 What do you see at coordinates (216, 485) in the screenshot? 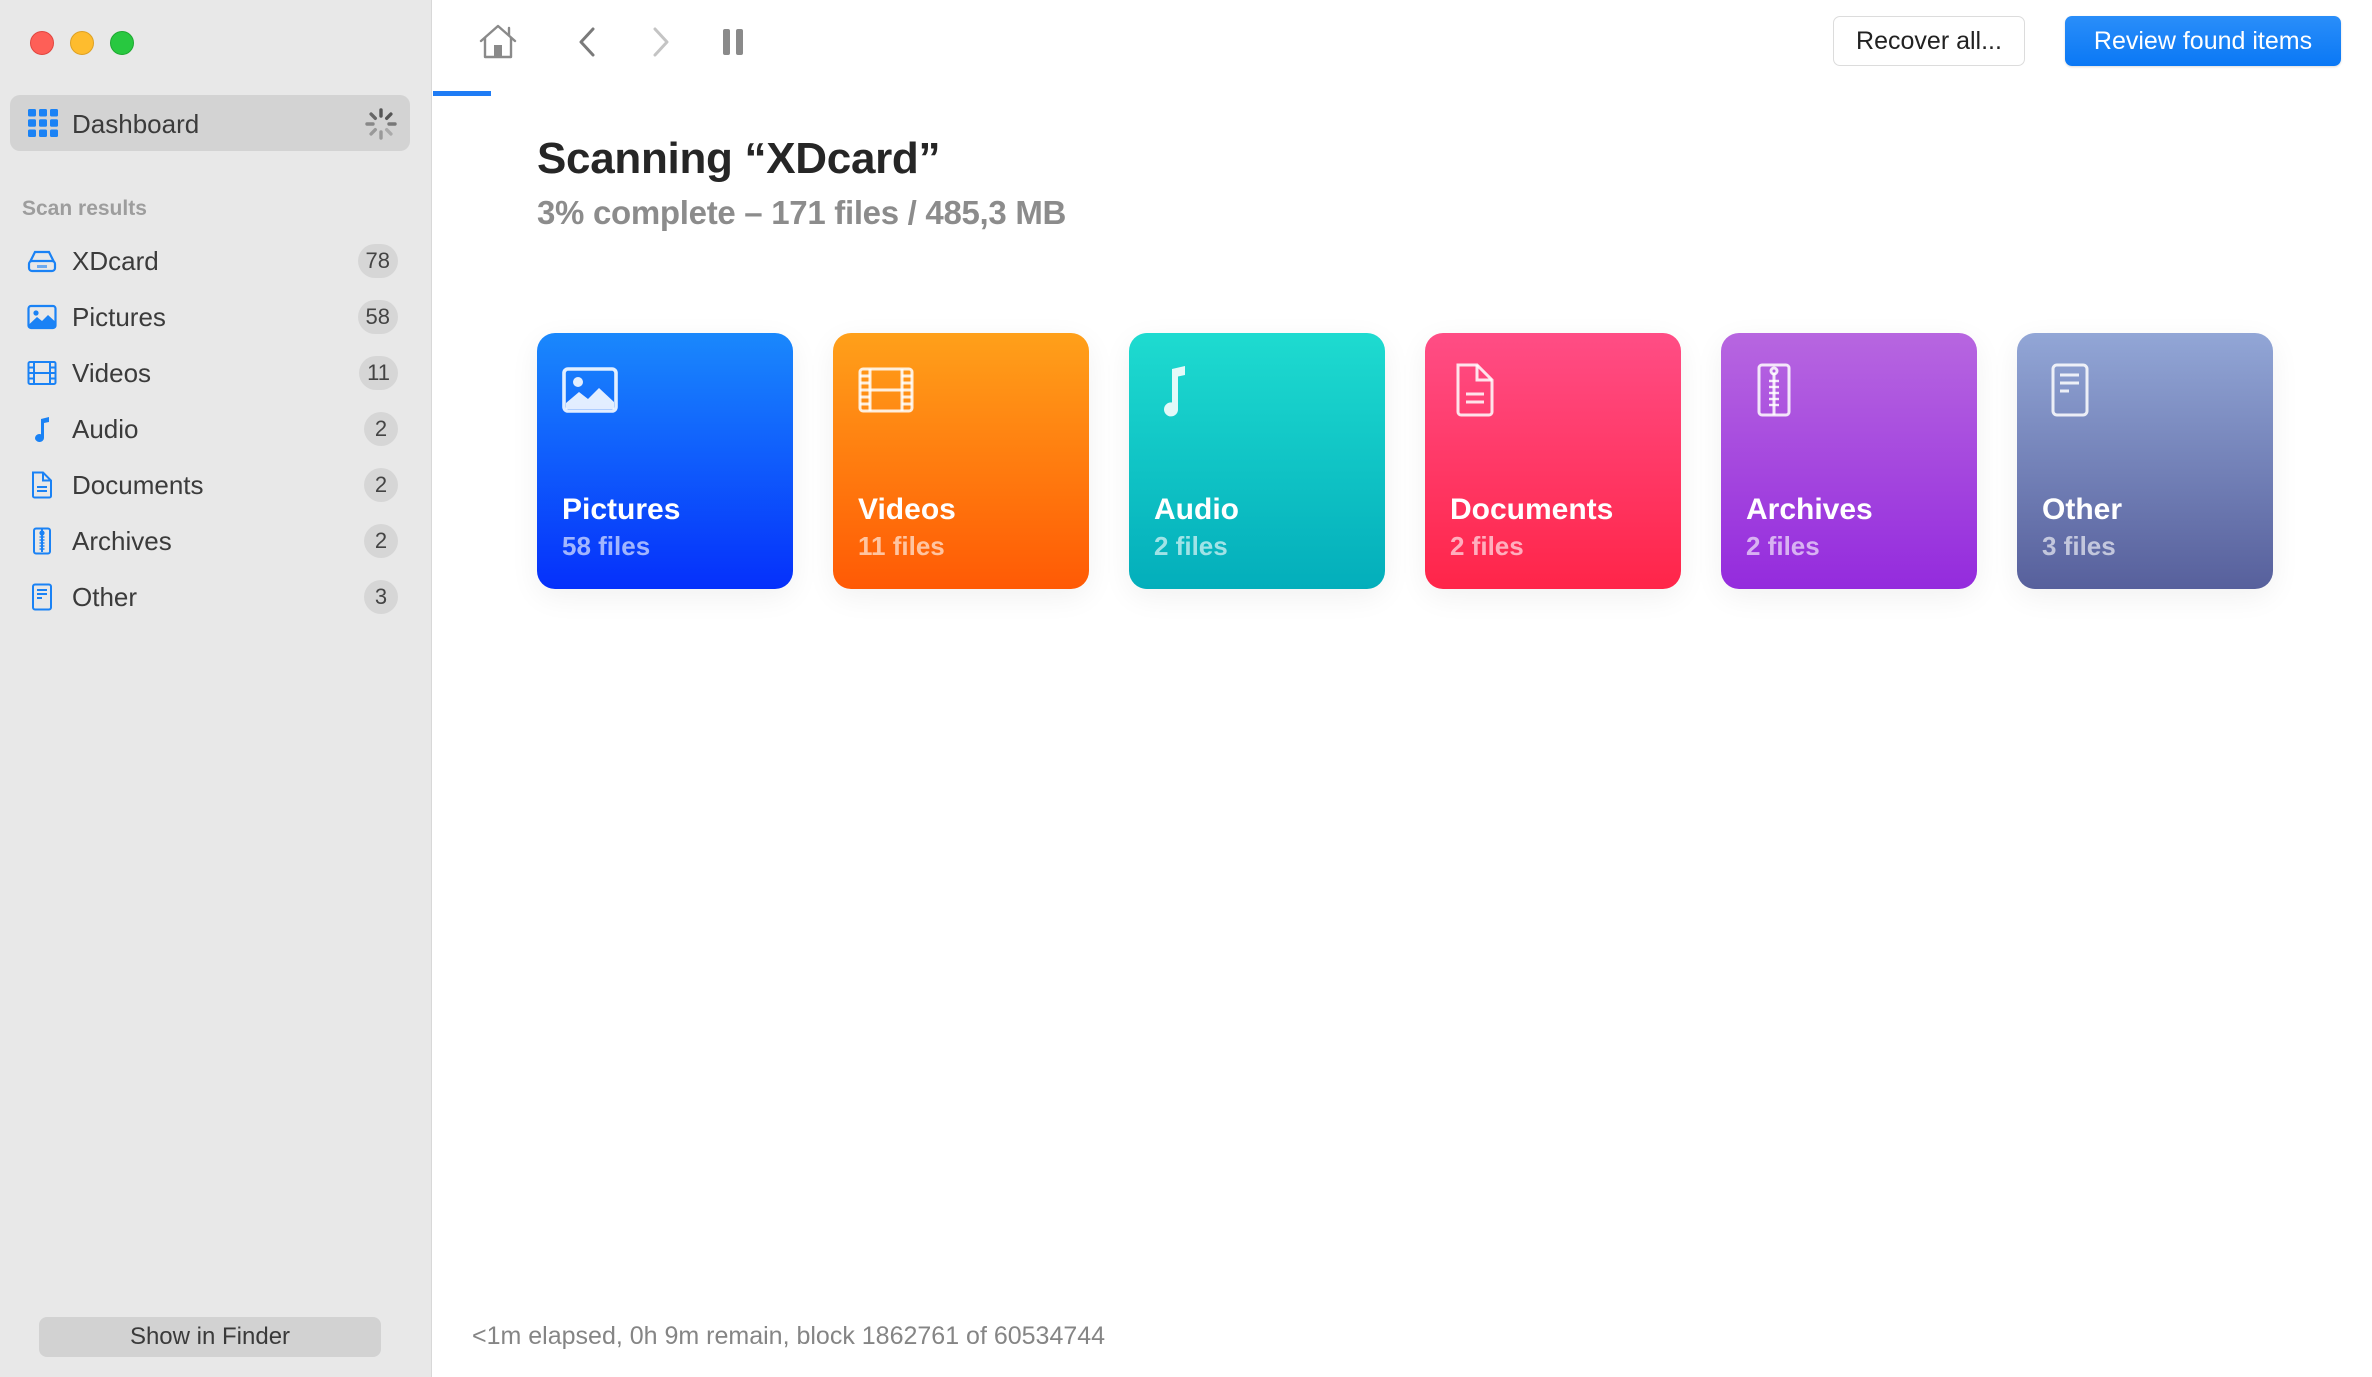
I see `sidebar-item-documents: Documents 2` at bounding box center [216, 485].